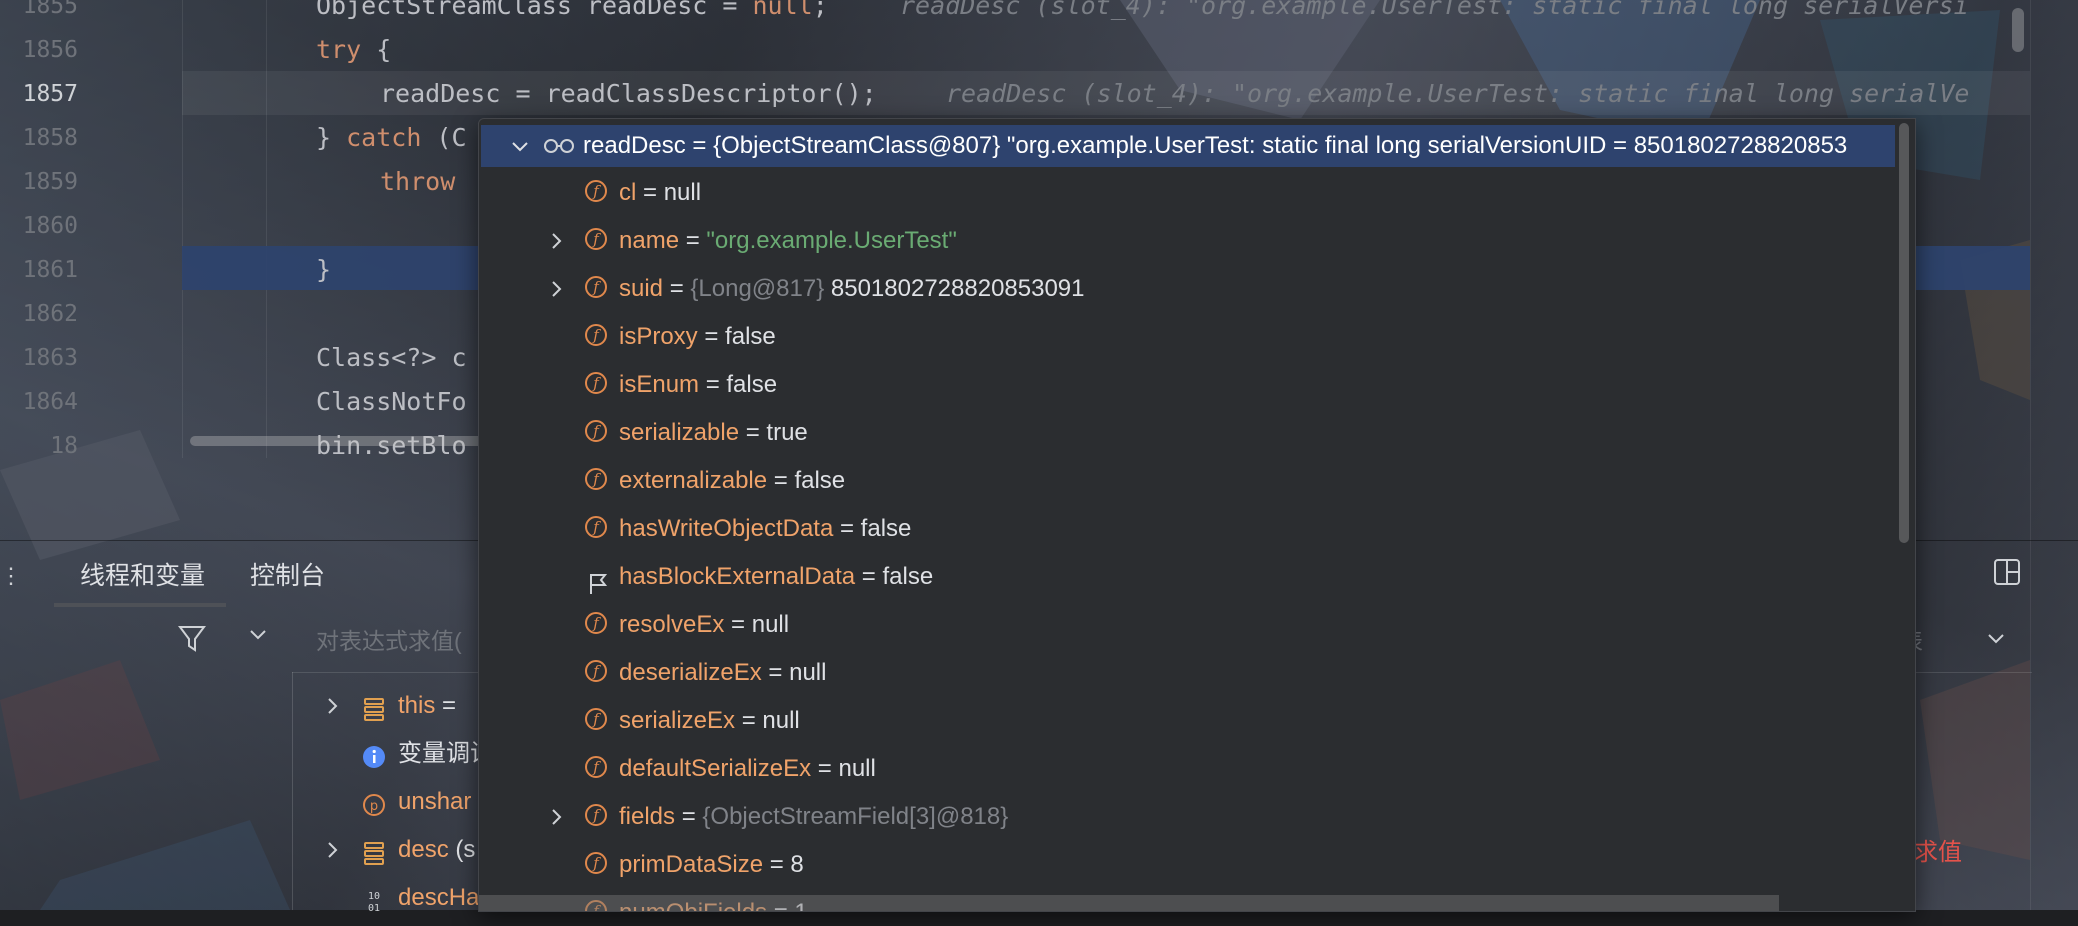  What do you see at coordinates (2007, 572) in the screenshot?
I see `layout-icon` at bounding box center [2007, 572].